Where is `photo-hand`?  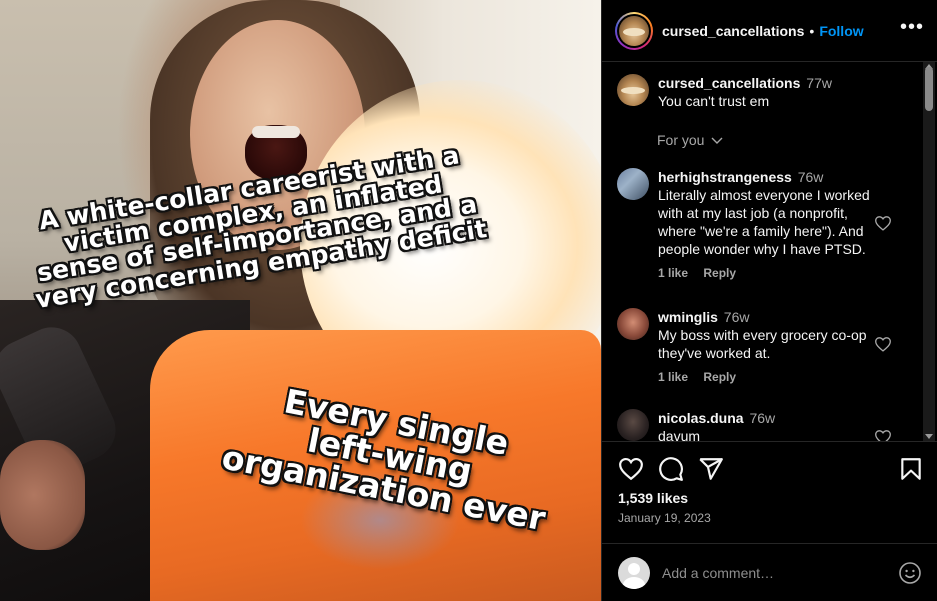
photo-hand is located at coordinates (42, 495).